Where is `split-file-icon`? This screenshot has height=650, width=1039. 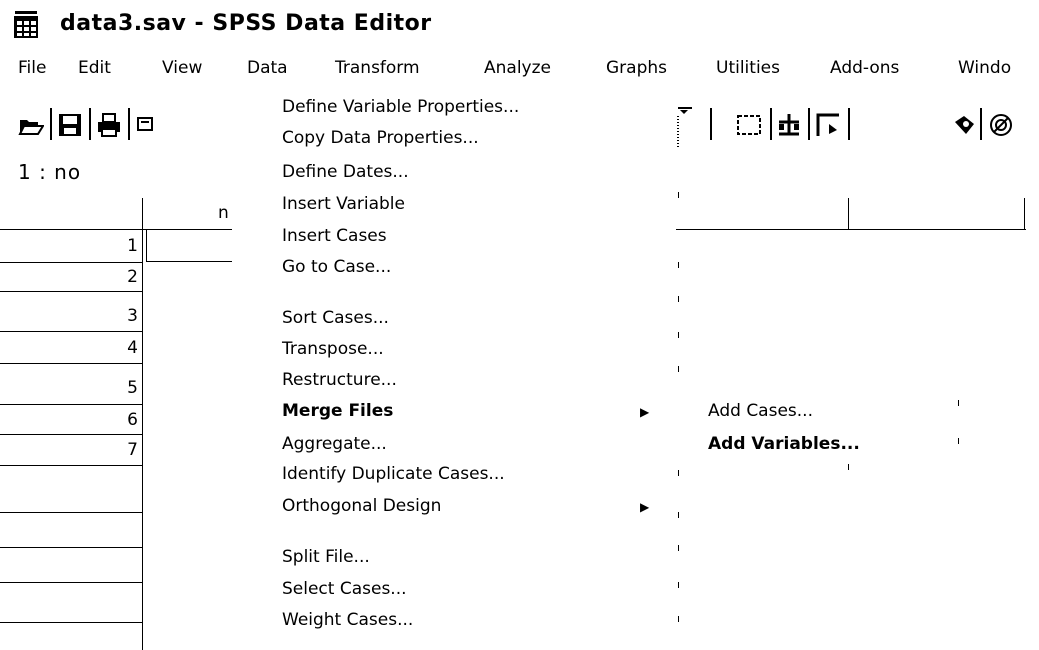 split-file-icon is located at coordinates (749, 125).